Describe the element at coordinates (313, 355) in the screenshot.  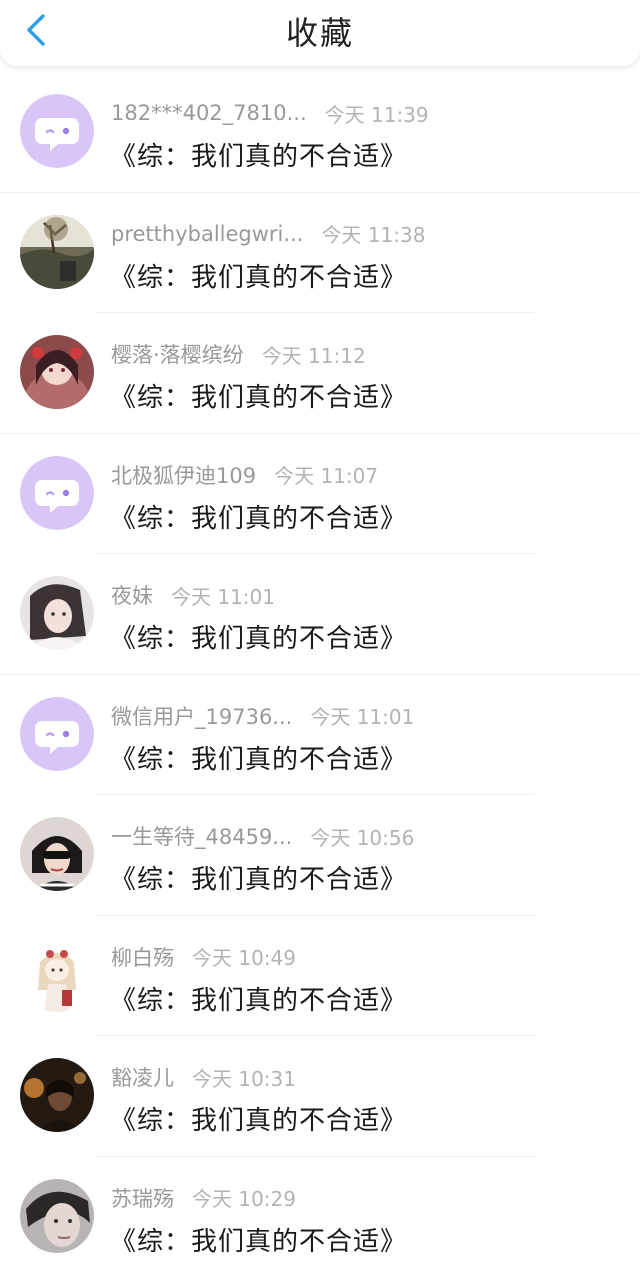
I see `timestamp: 今天 11:12` at that location.